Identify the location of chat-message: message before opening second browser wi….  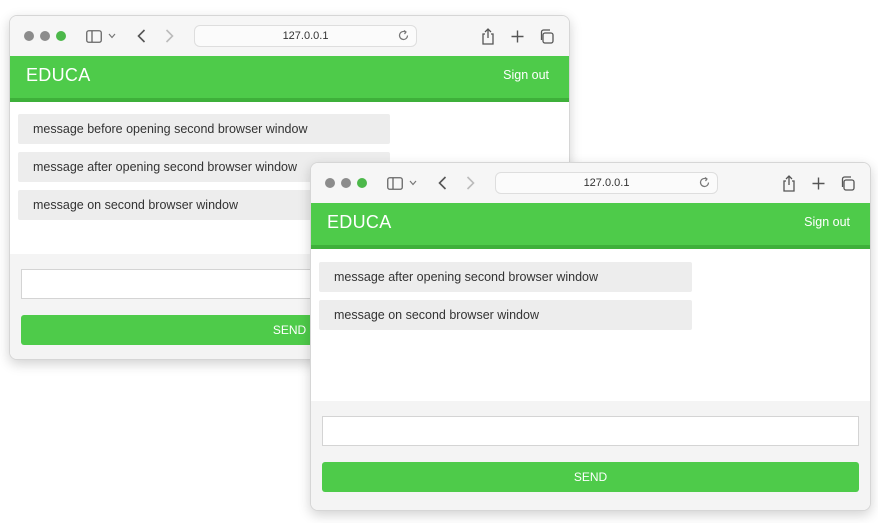
(204, 129).